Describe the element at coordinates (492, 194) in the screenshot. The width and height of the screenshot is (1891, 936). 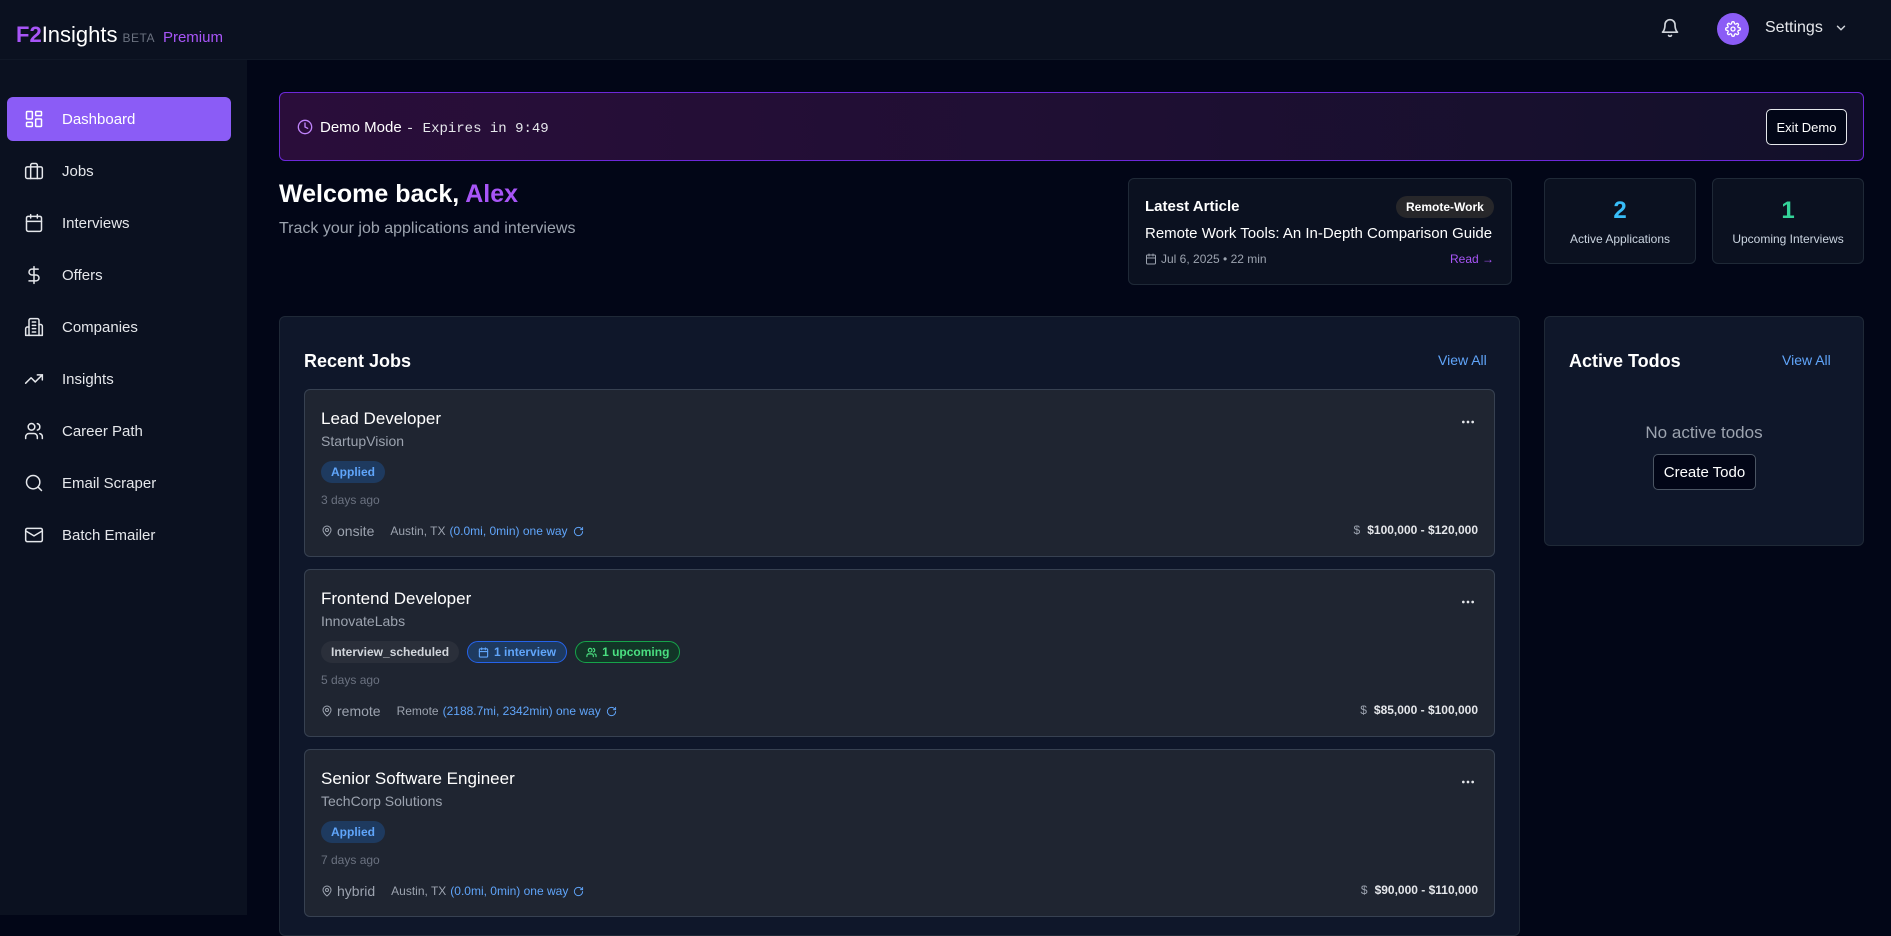
I see `user-name: Alex` at that location.